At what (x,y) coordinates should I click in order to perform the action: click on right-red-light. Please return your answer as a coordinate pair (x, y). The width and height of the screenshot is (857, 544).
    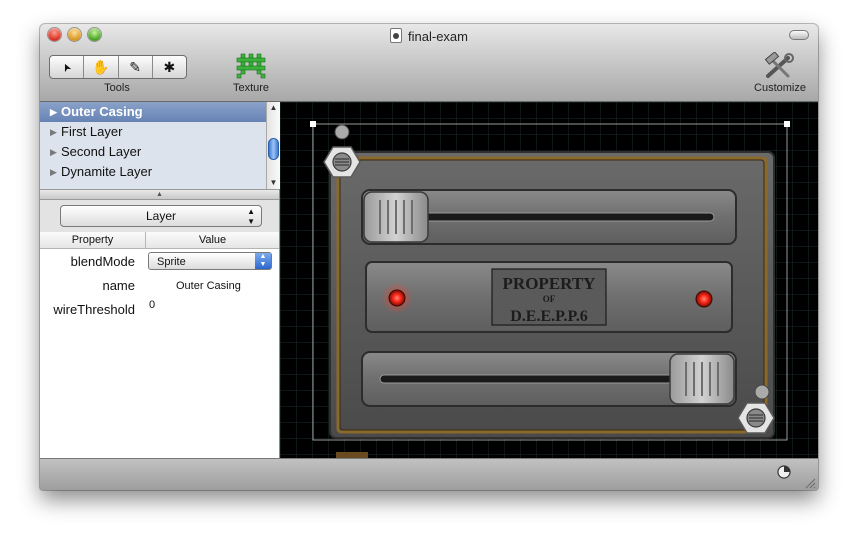
    Looking at the image, I should click on (704, 299).